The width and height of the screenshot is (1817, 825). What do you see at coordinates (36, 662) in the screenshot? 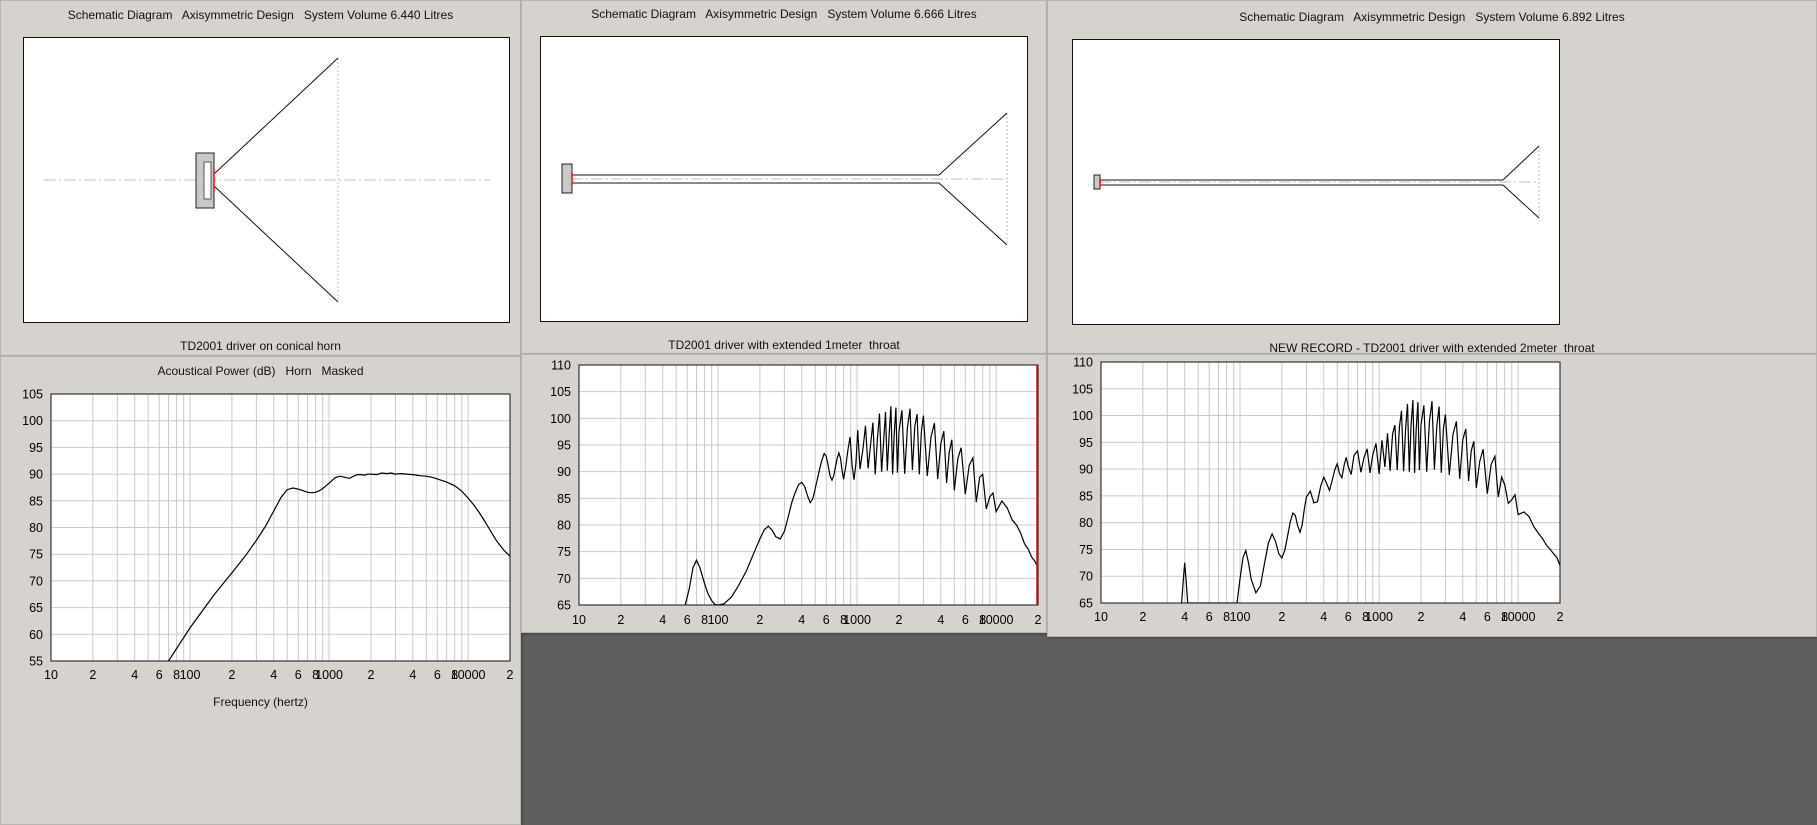
I see `y-tick-label: 55` at bounding box center [36, 662].